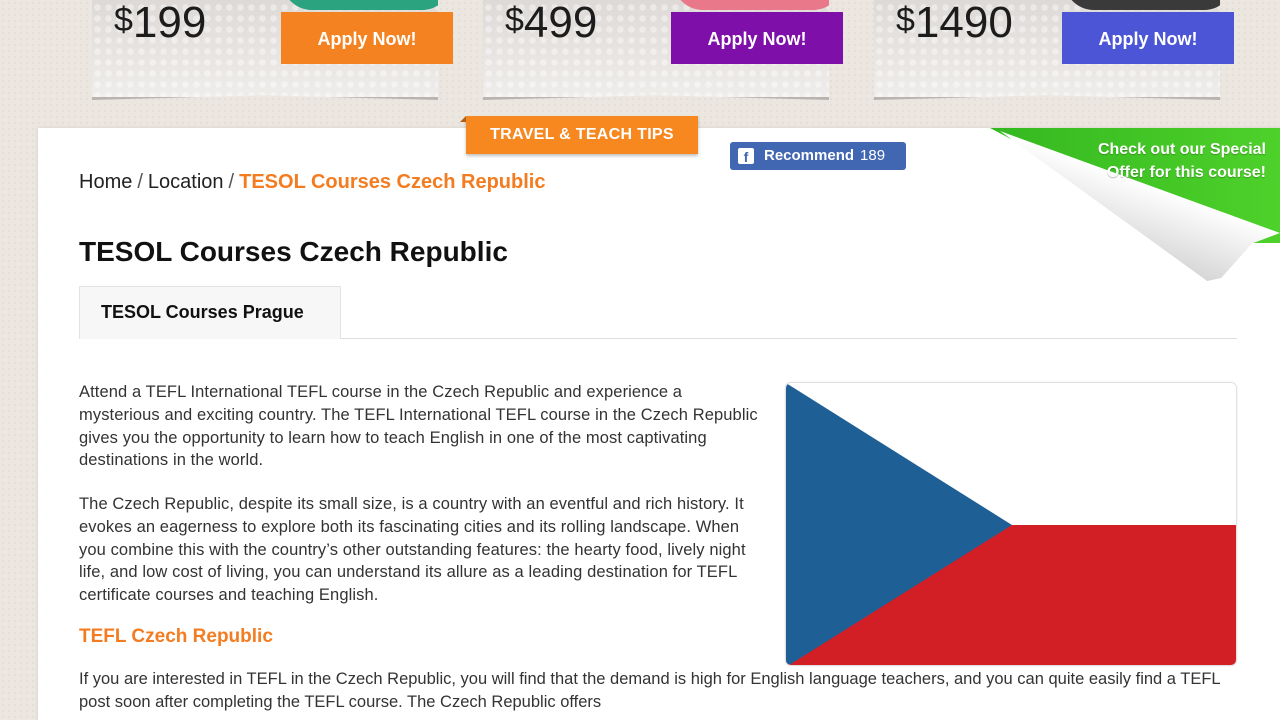  I want to click on price-amount: $499, so click(551, 23).